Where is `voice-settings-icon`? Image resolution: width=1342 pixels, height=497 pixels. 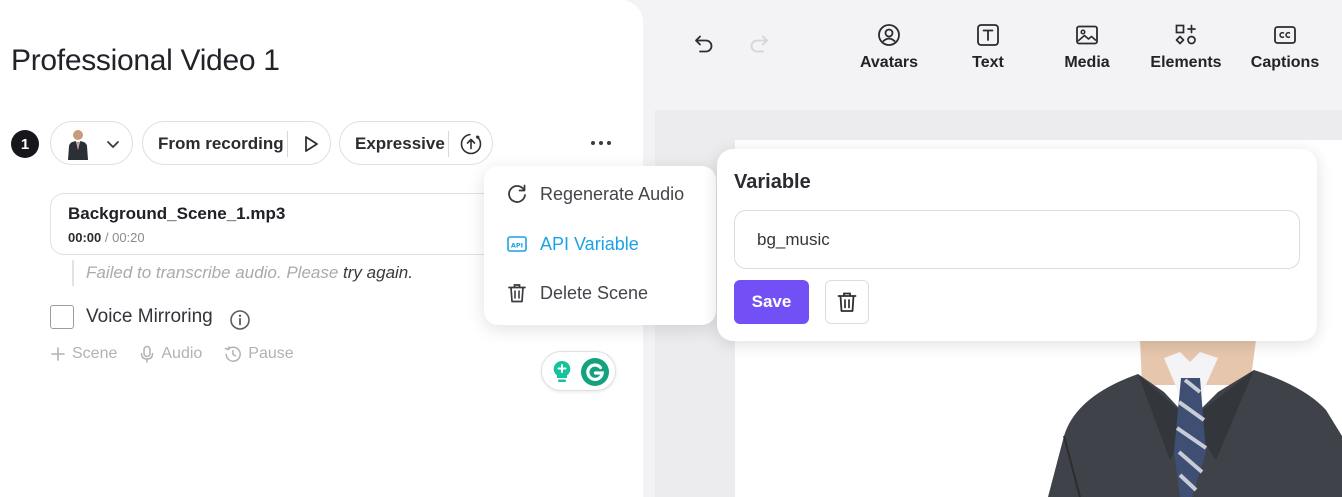 voice-settings-icon is located at coordinates (471, 144).